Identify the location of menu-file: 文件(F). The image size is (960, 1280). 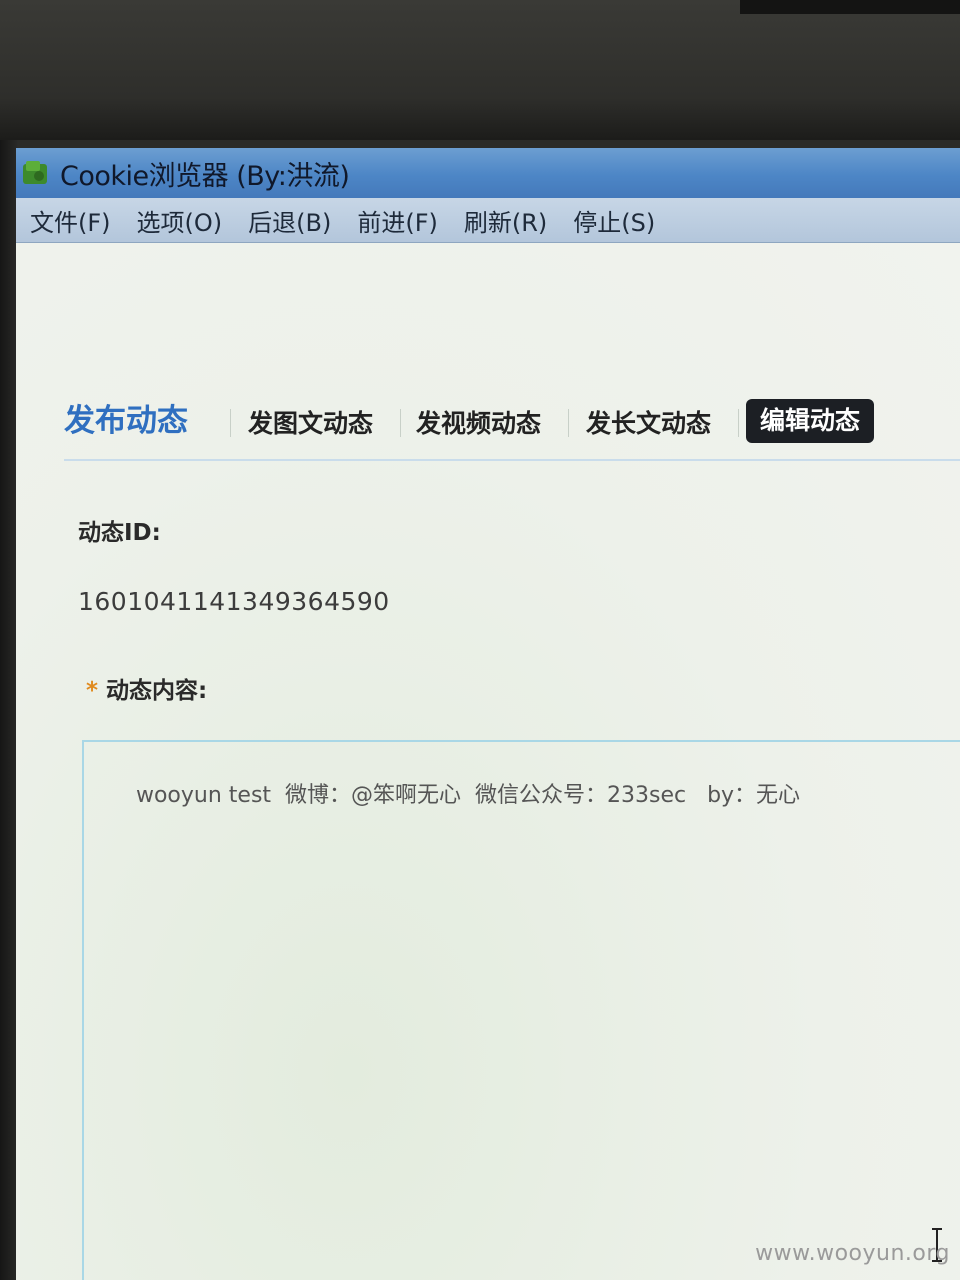
(70, 220).